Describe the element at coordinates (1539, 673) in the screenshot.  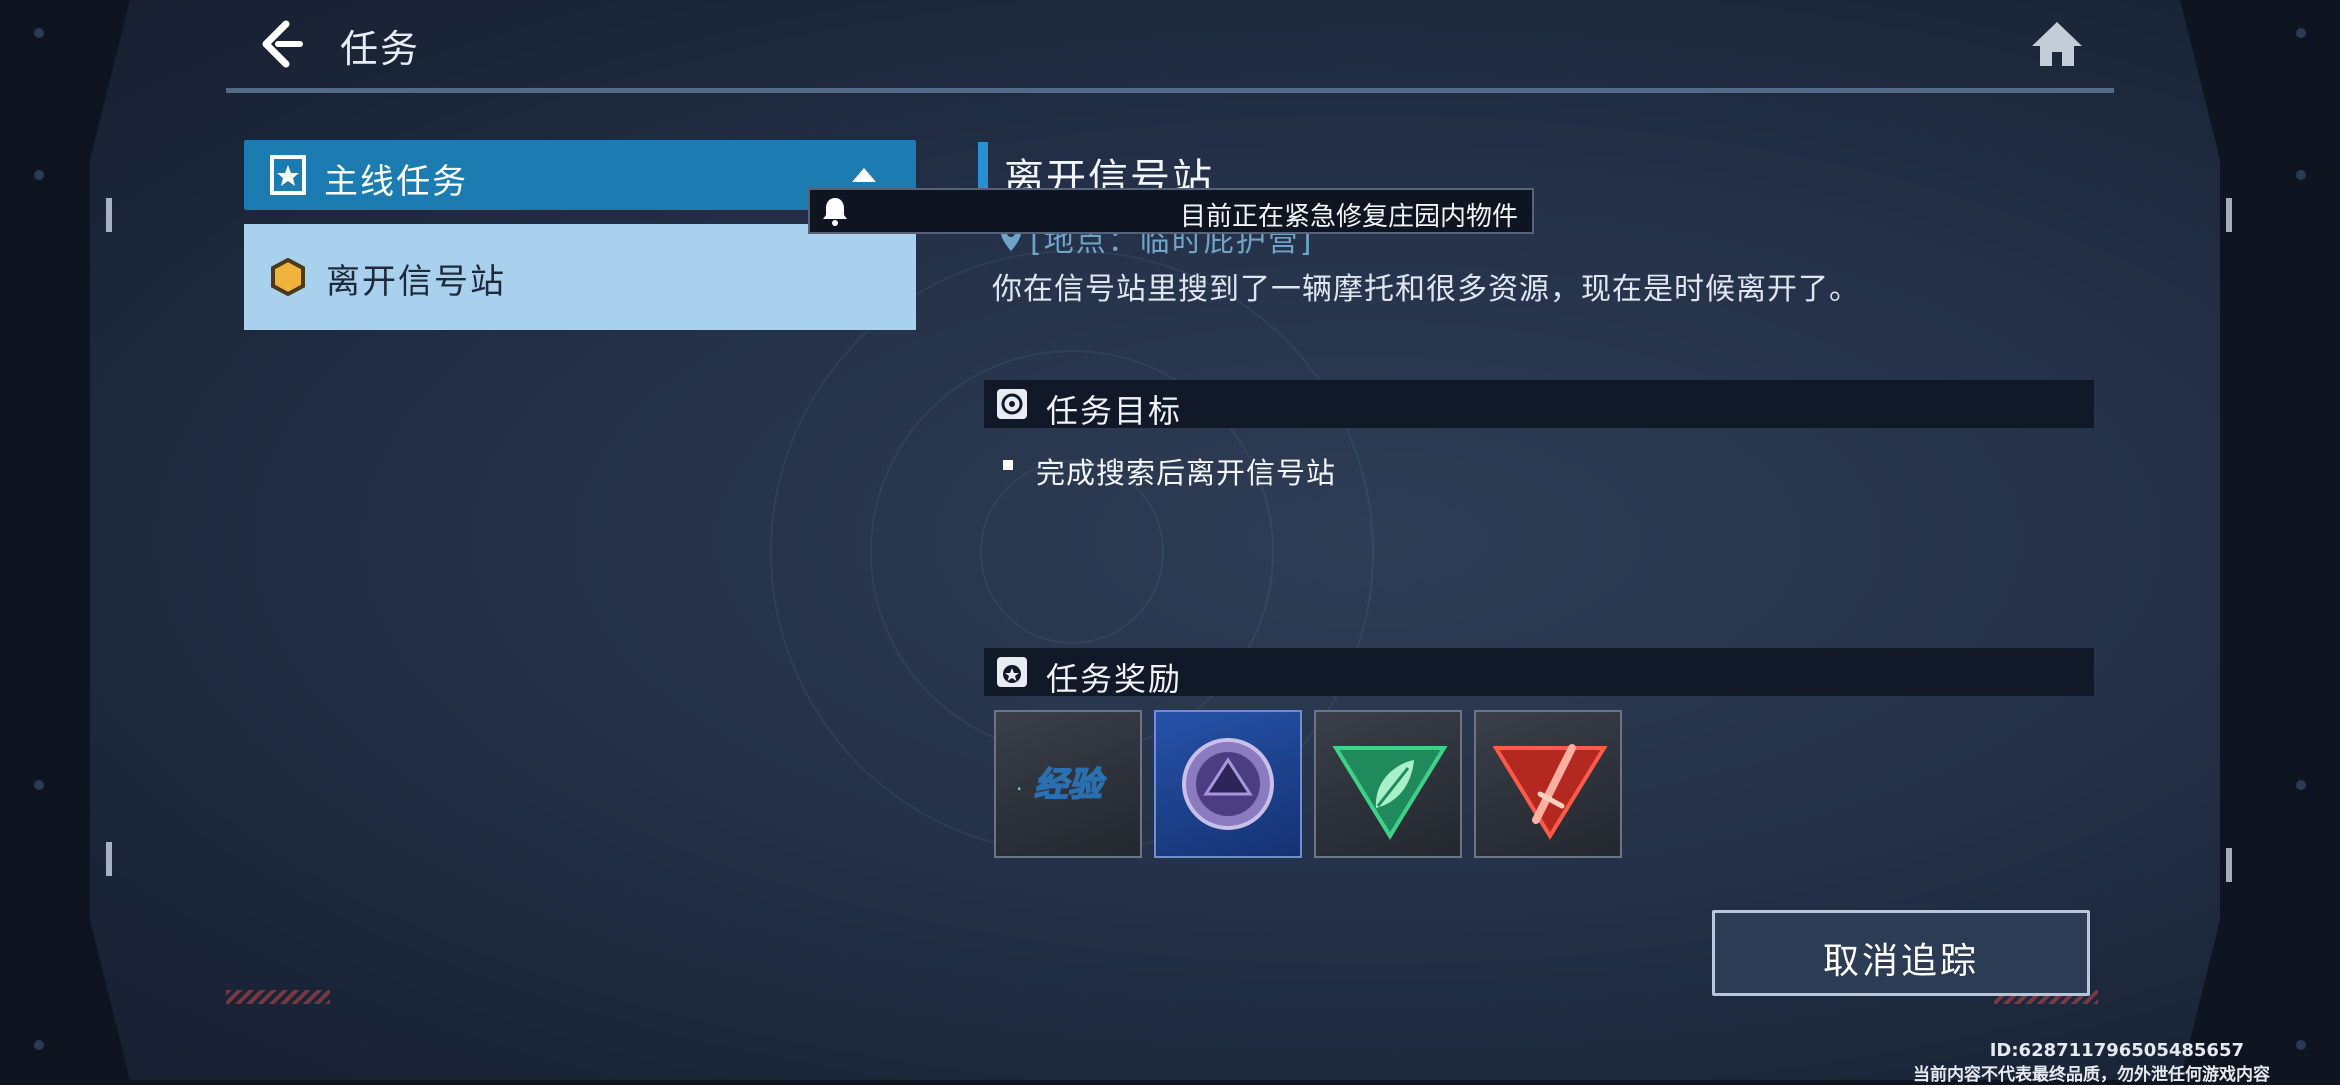
I see `rewards-section-header: 任务奖励` at that location.